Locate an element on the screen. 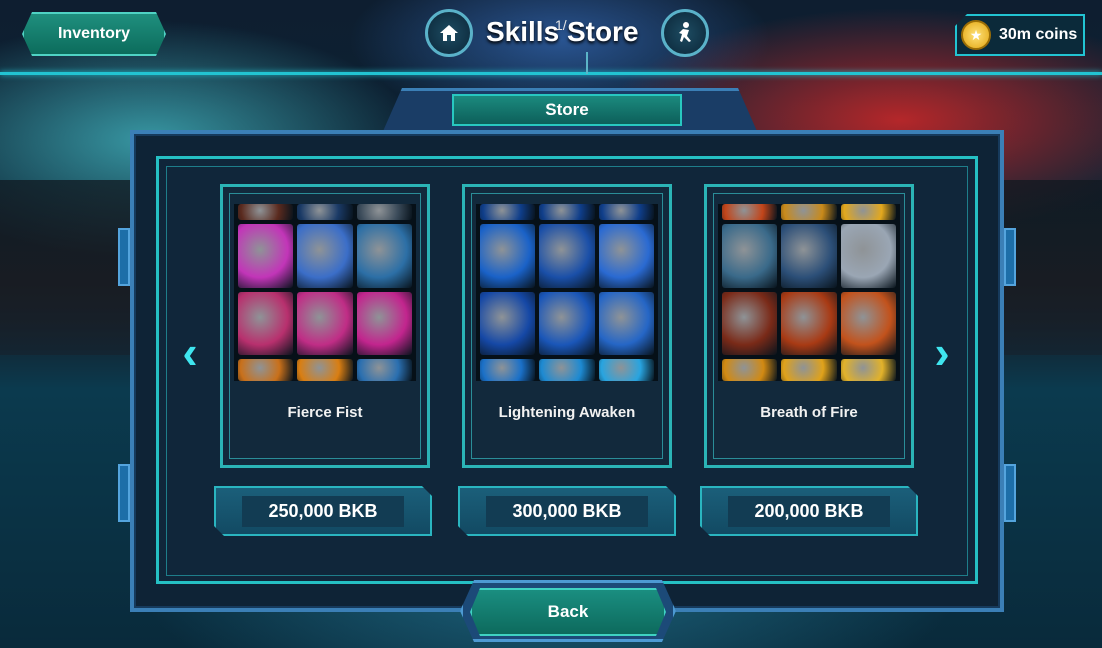  running-figure-icon is located at coordinates (685, 32).